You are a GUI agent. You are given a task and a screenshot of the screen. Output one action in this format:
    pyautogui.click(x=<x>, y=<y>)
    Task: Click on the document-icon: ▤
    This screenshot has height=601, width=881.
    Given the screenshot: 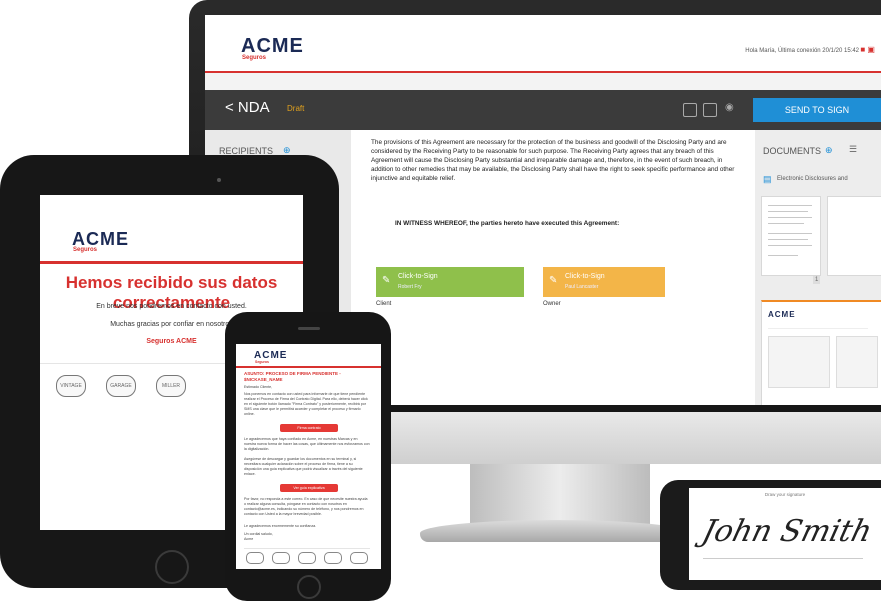 What is the action you would take?
    pyautogui.click(x=767, y=179)
    